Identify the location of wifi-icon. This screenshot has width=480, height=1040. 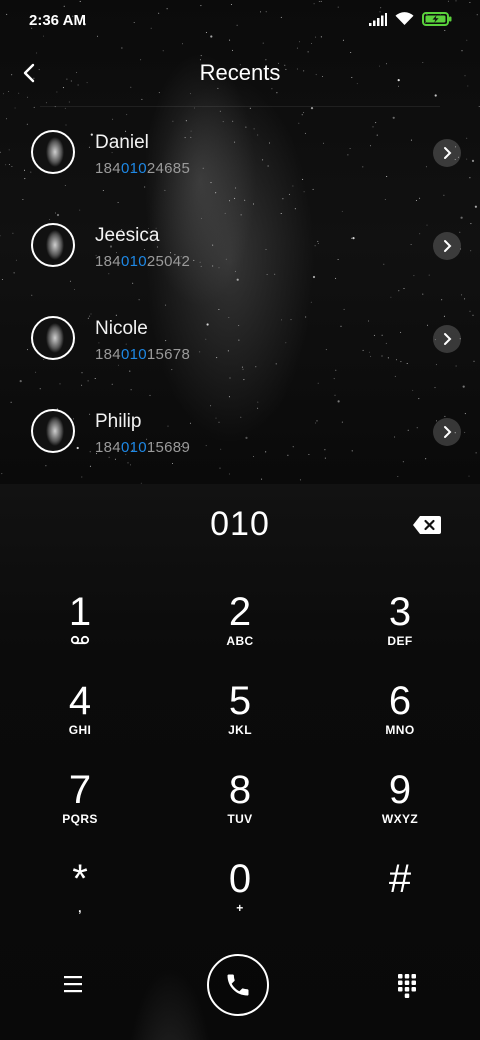
(404, 21).